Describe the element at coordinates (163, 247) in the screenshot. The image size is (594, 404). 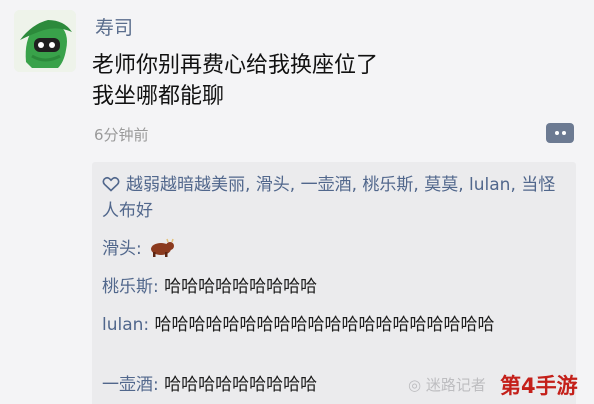
I see `cow-icon` at that location.